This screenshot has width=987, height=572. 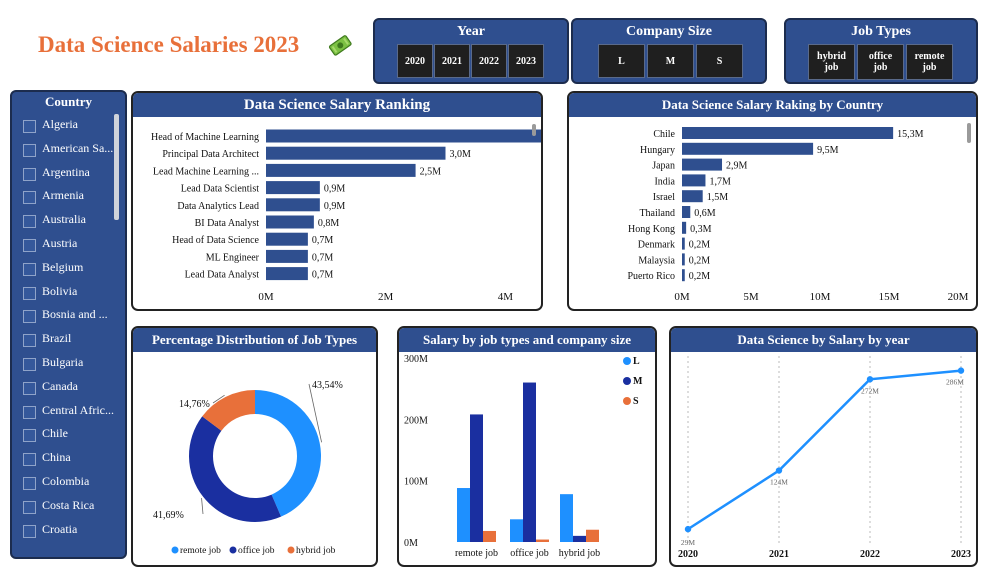 I want to click on category-label: Principal Data Architect, so click(x=210, y=154).